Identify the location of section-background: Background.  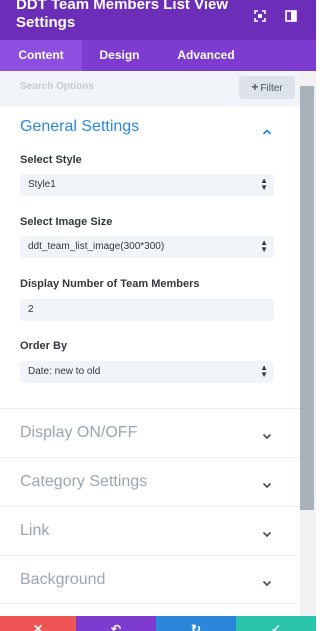
(62, 580).